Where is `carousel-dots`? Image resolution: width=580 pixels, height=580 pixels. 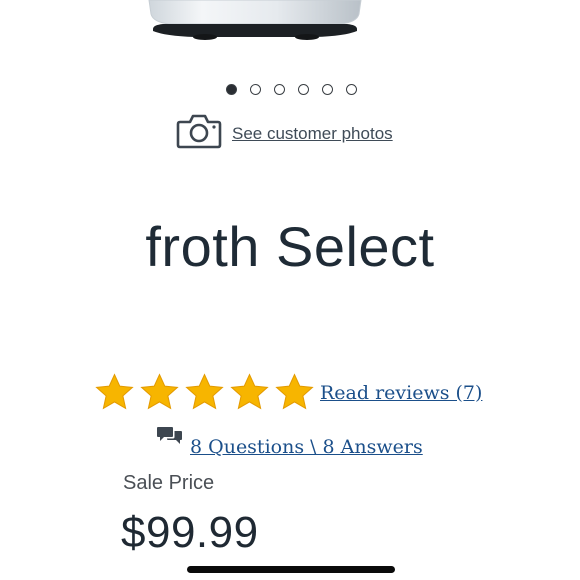
carousel-dots is located at coordinates (291, 89).